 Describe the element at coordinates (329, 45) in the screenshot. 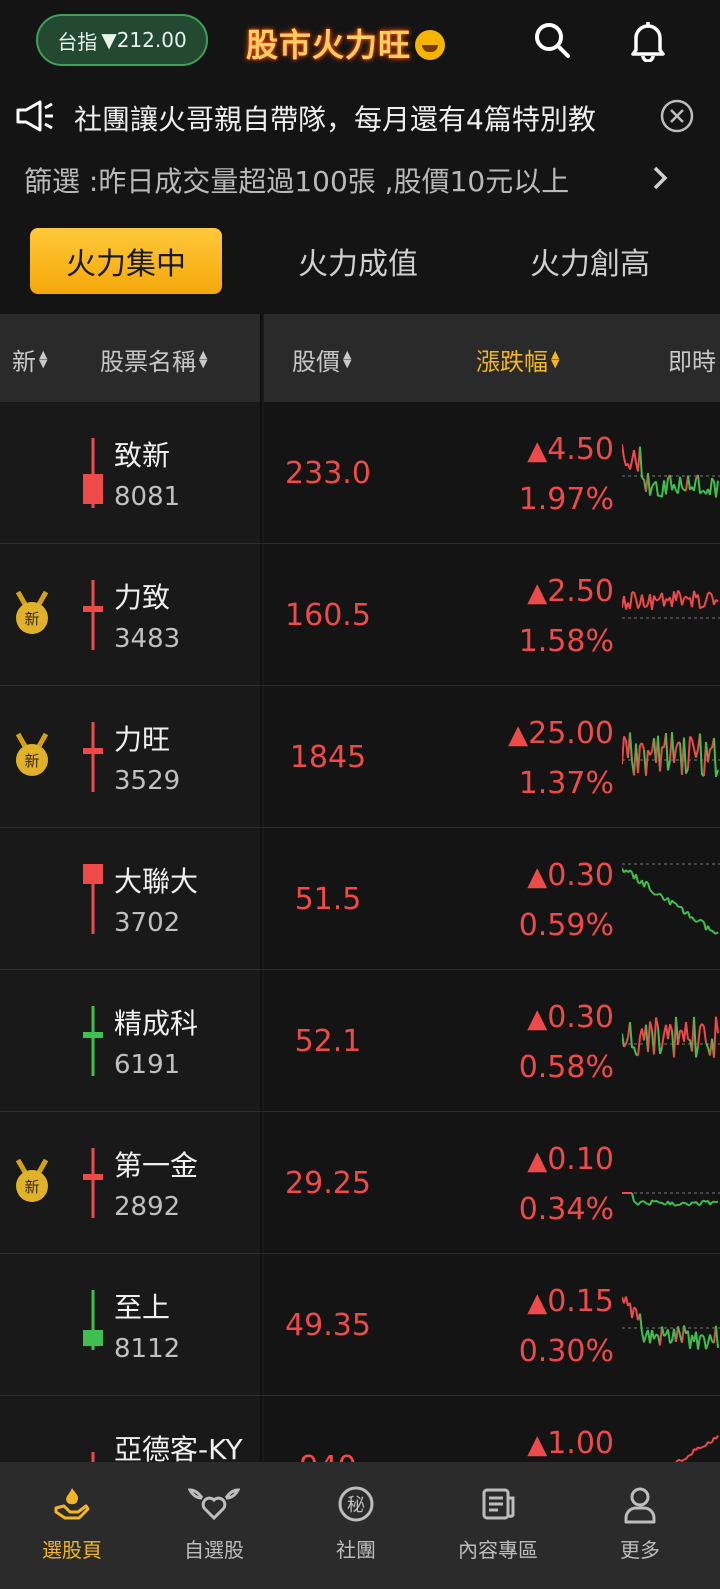

I see `logo-text: 股市火力旺` at that location.